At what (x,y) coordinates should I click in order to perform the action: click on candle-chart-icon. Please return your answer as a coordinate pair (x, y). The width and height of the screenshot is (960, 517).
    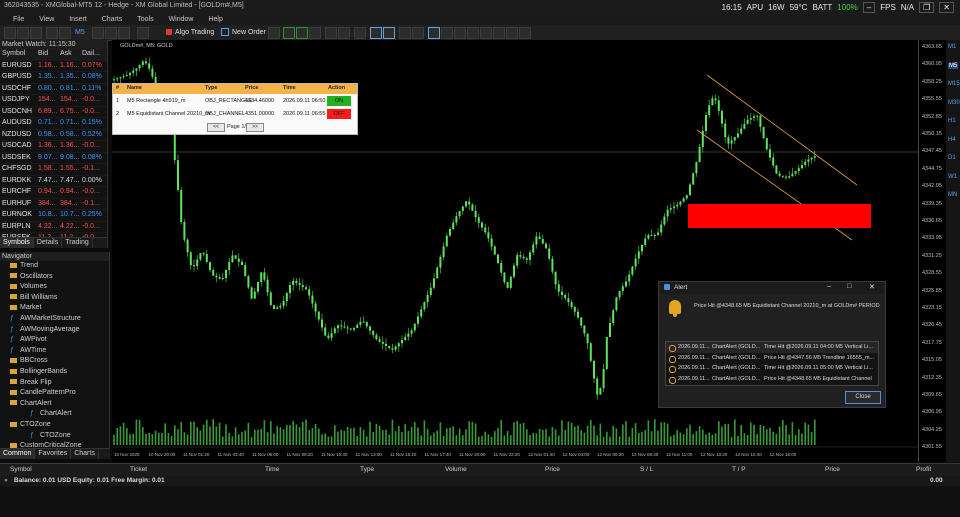
    Looking at the image, I should click on (302, 33).